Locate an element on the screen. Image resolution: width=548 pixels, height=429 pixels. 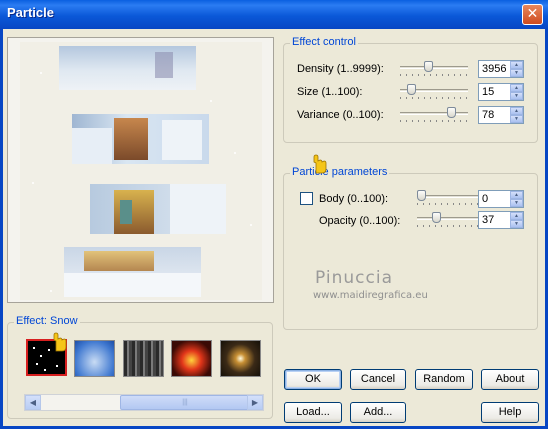
density-slider is located at coordinates (434, 69).